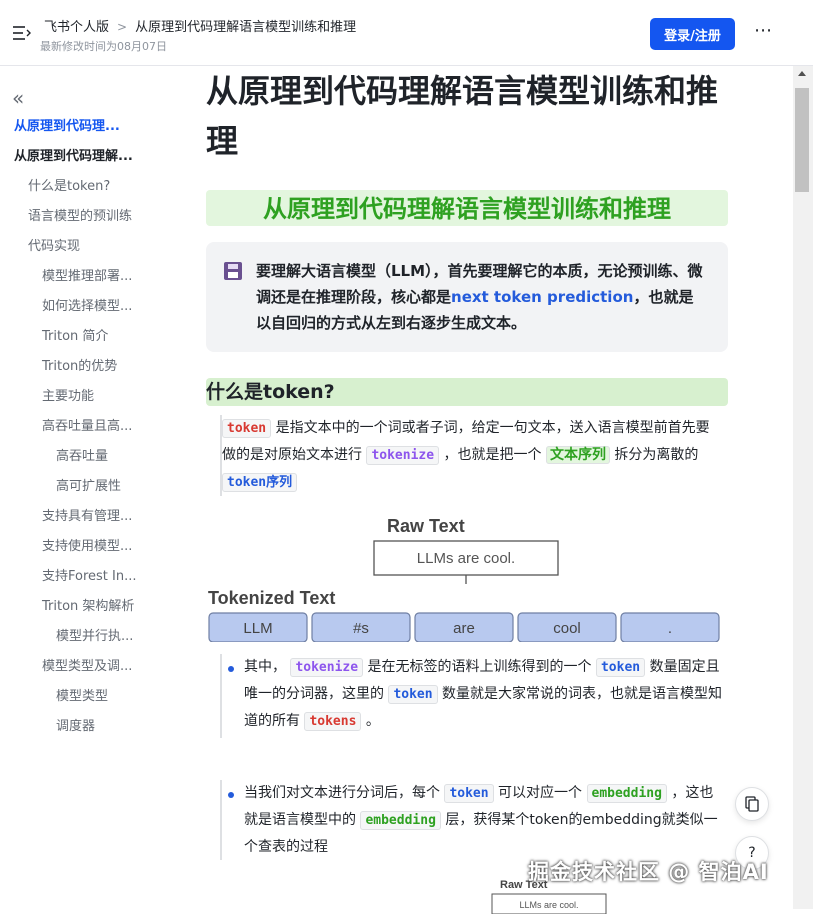 The width and height of the screenshot is (813, 914). I want to click on toc-item: 代码实现, so click(90, 247).